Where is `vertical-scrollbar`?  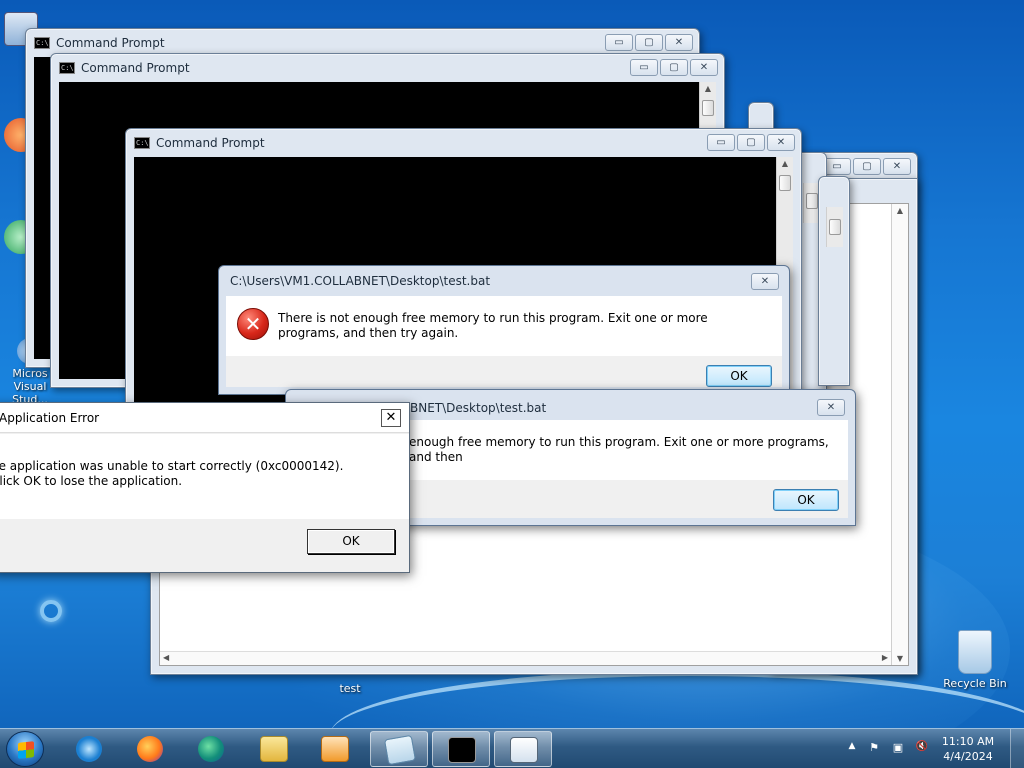
vertical-scrollbar is located at coordinates (834, 227).